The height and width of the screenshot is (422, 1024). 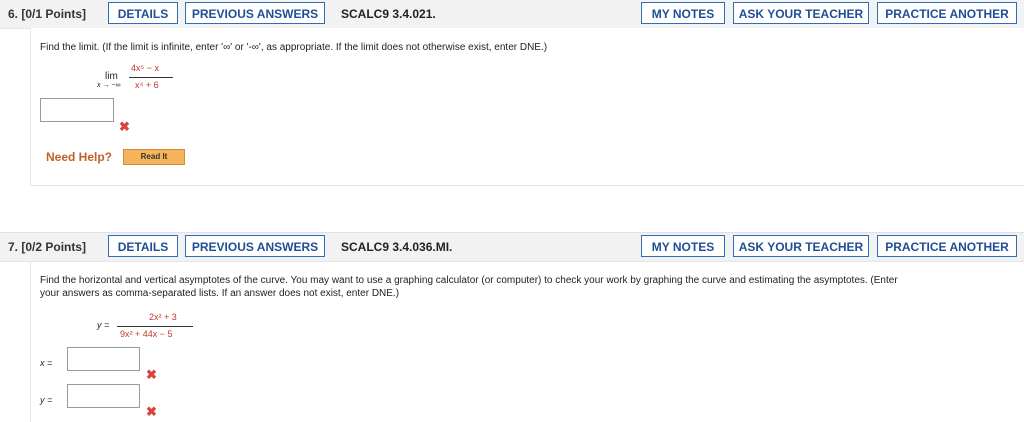 I want to click on q7-previous-answers-button: PREVIOUS ANSWERS, so click(x=255, y=246).